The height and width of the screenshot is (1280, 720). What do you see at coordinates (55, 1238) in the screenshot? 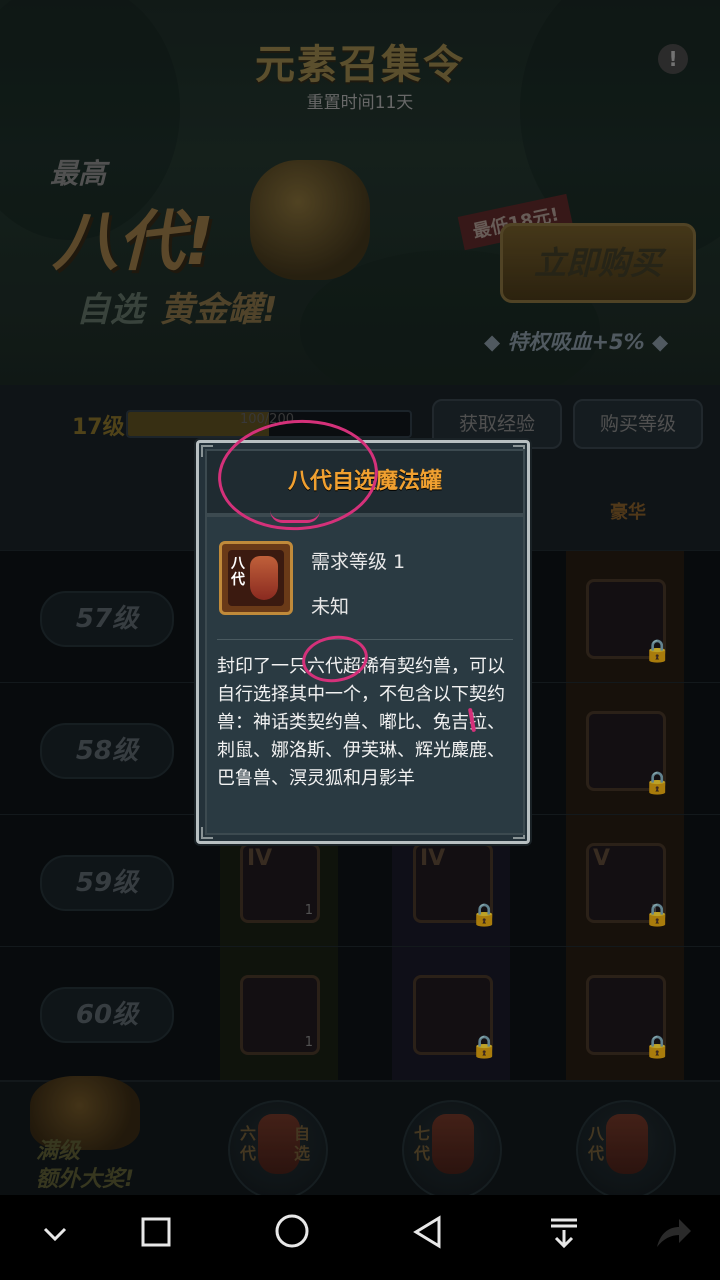
I see `chevron-down-icon` at bounding box center [55, 1238].